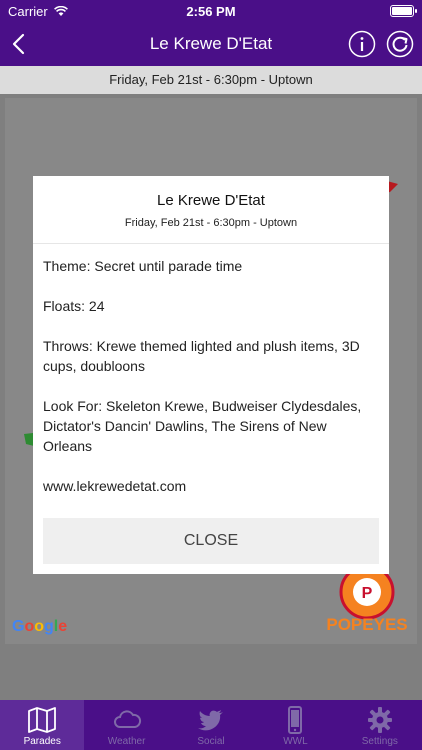 The height and width of the screenshot is (750, 422). Describe the element at coordinates (211, 741) in the screenshot. I see `tab-label: Social` at that location.